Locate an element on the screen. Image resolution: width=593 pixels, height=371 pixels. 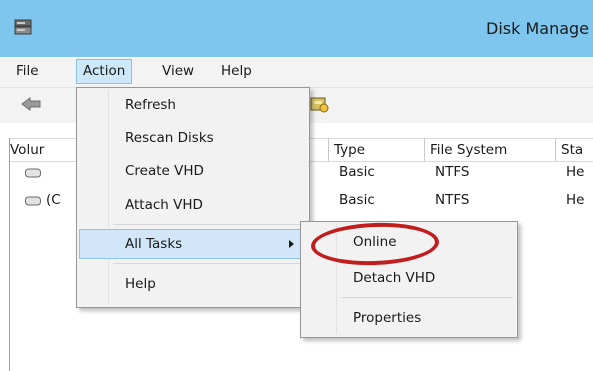
menu-item-attach-vhd: Attach VHD is located at coordinates (193, 205).